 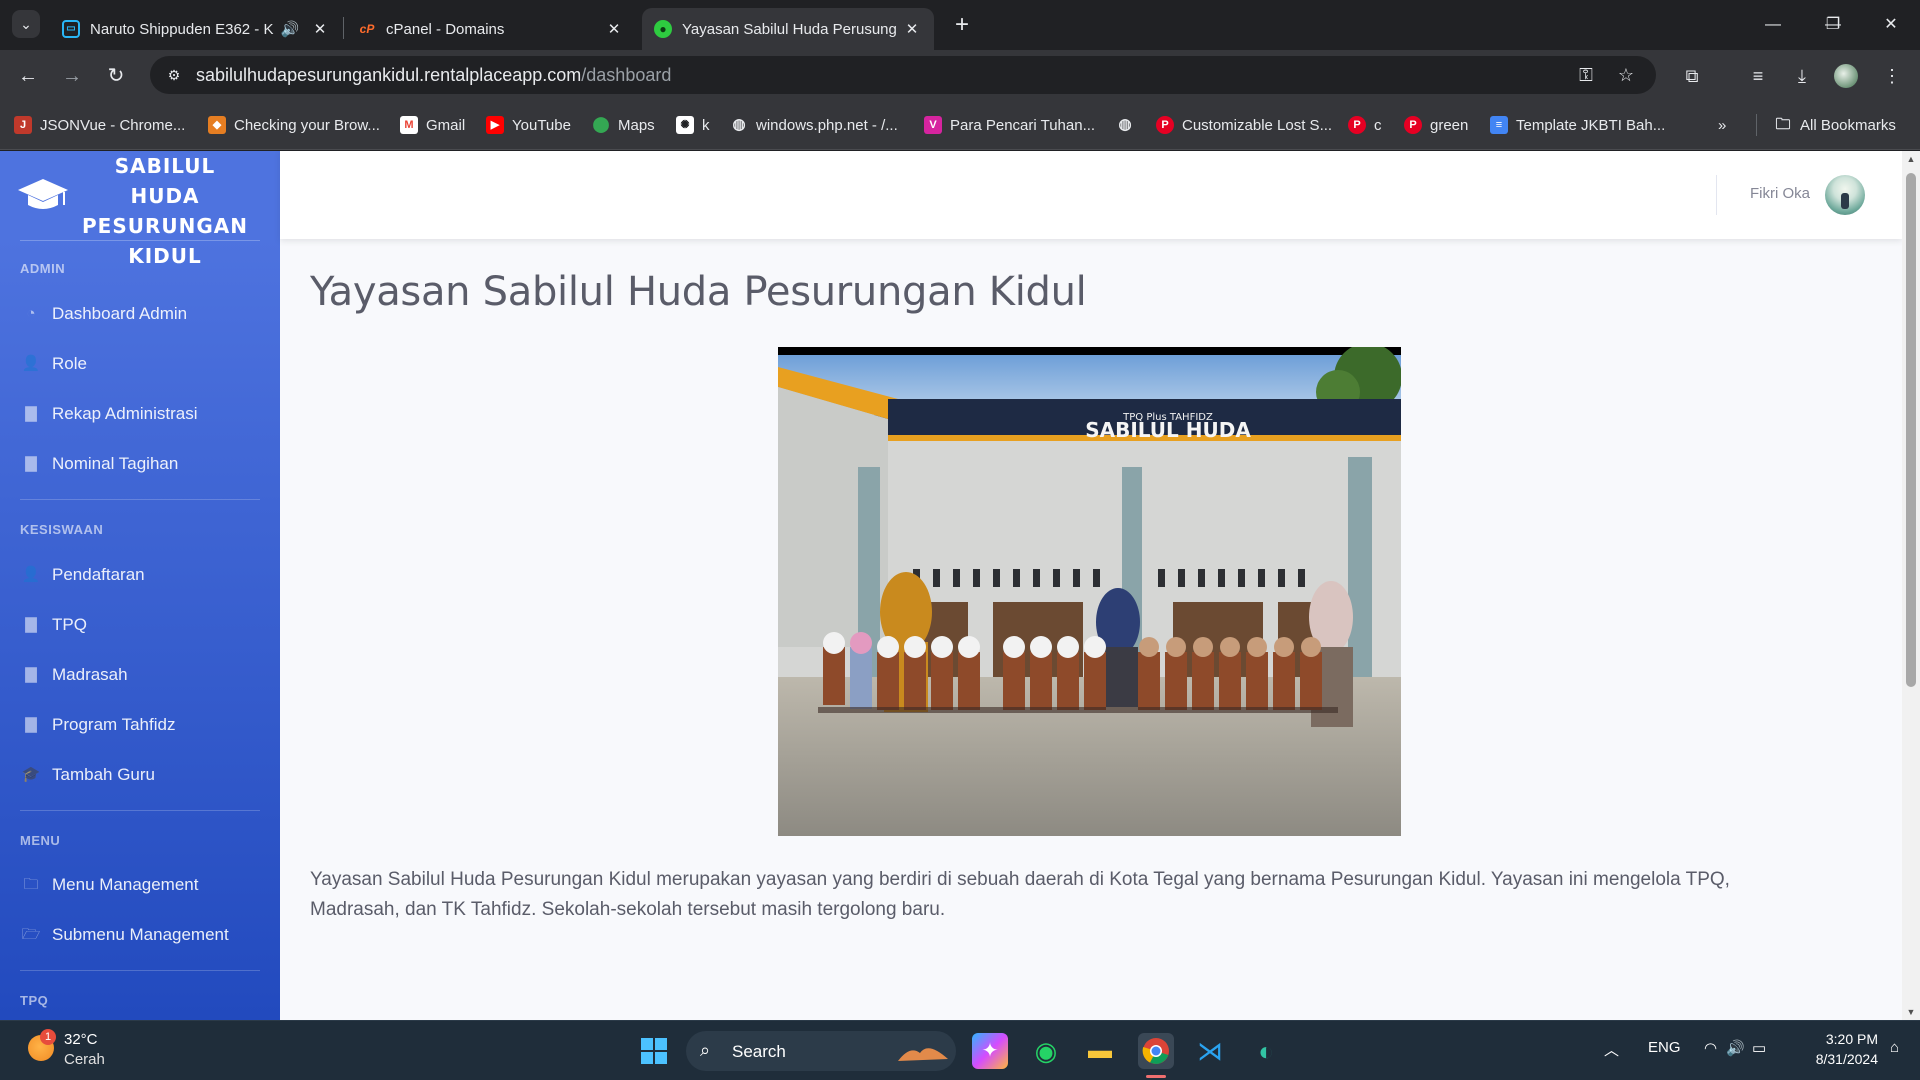 I want to click on close-window-button: ✕, so click(x=1891, y=25).